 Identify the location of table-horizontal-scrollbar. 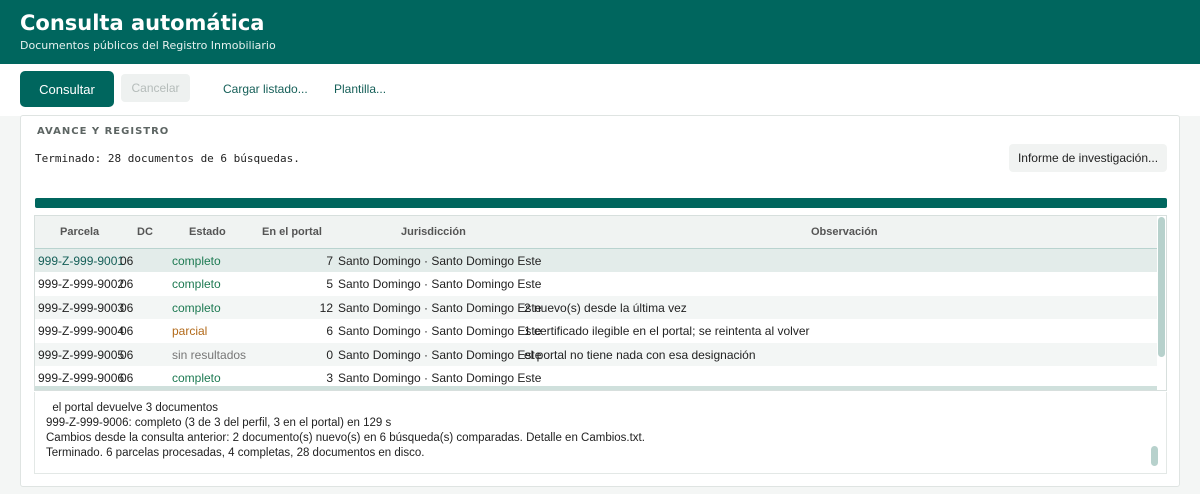
(596, 388).